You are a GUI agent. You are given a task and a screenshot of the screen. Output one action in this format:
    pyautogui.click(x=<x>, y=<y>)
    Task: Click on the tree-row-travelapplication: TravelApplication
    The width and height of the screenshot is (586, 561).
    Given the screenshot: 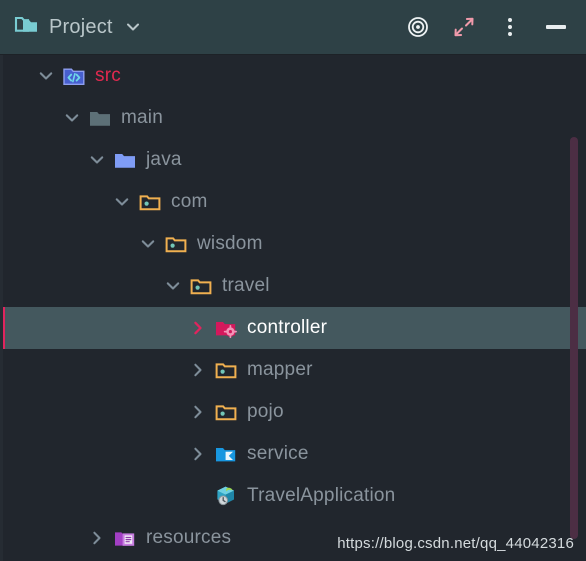 What is the action you would take?
    pyautogui.click(x=293, y=496)
    